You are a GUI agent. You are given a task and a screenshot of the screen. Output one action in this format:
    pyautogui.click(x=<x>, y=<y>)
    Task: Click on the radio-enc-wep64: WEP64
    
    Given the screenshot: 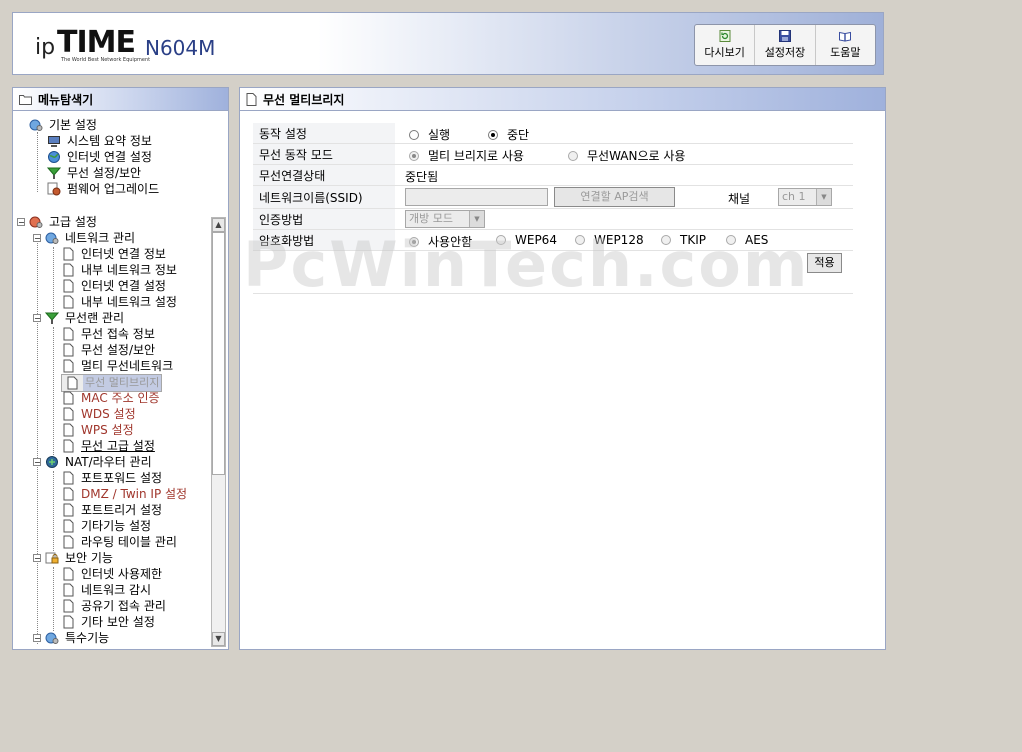 What is the action you would take?
    pyautogui.click(x=526, y=240)
    